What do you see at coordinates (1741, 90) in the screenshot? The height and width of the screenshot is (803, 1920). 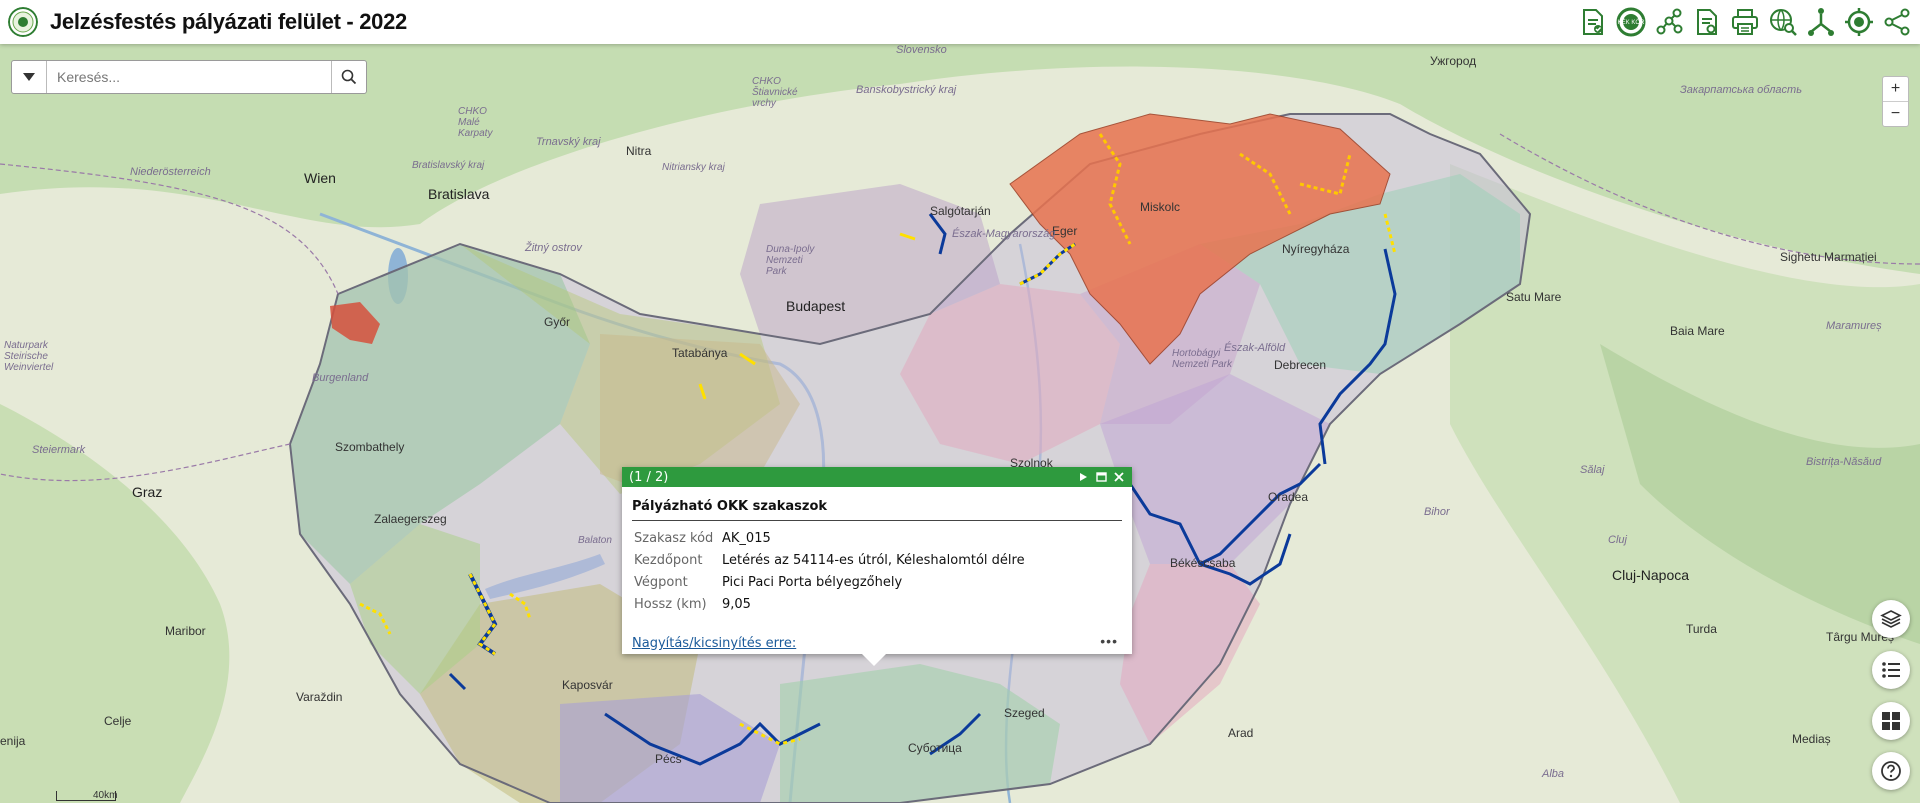 I see `map-label-zakarpattia: Закарпатська область` at bounding box center [1741, 90].